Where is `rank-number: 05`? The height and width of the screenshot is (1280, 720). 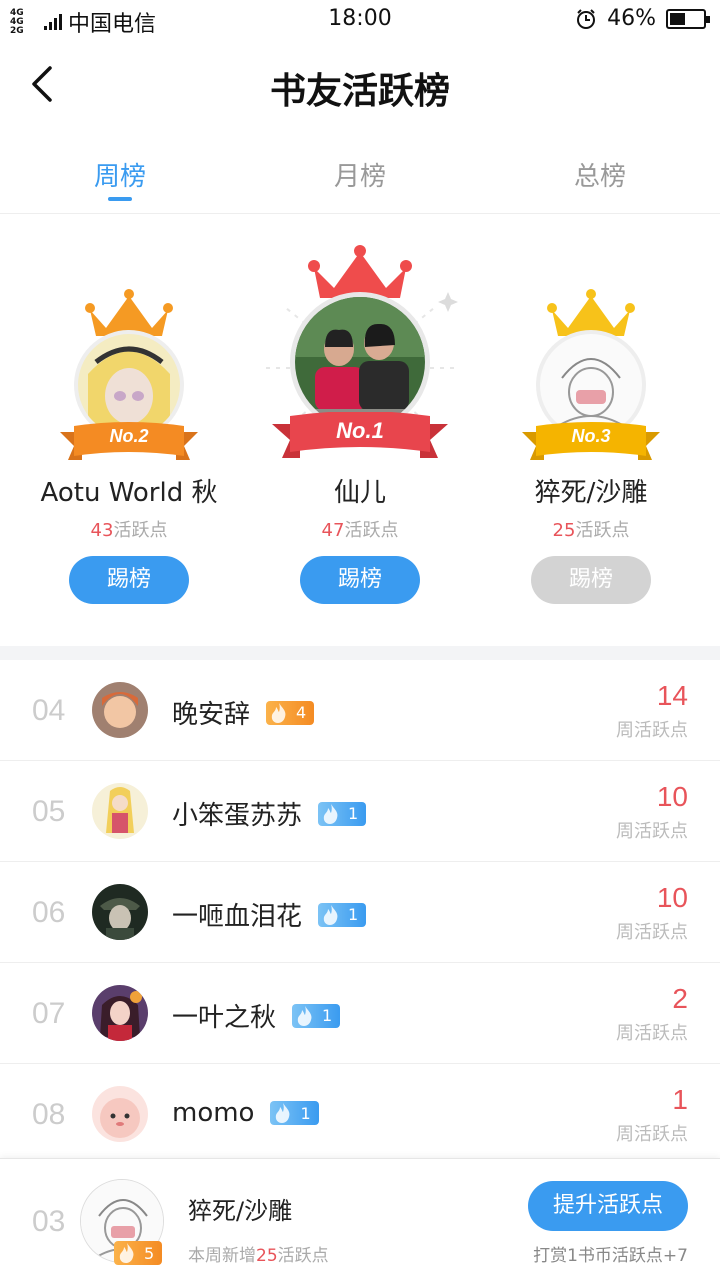
rank-number: 05 is located at coordinates (49, 811).